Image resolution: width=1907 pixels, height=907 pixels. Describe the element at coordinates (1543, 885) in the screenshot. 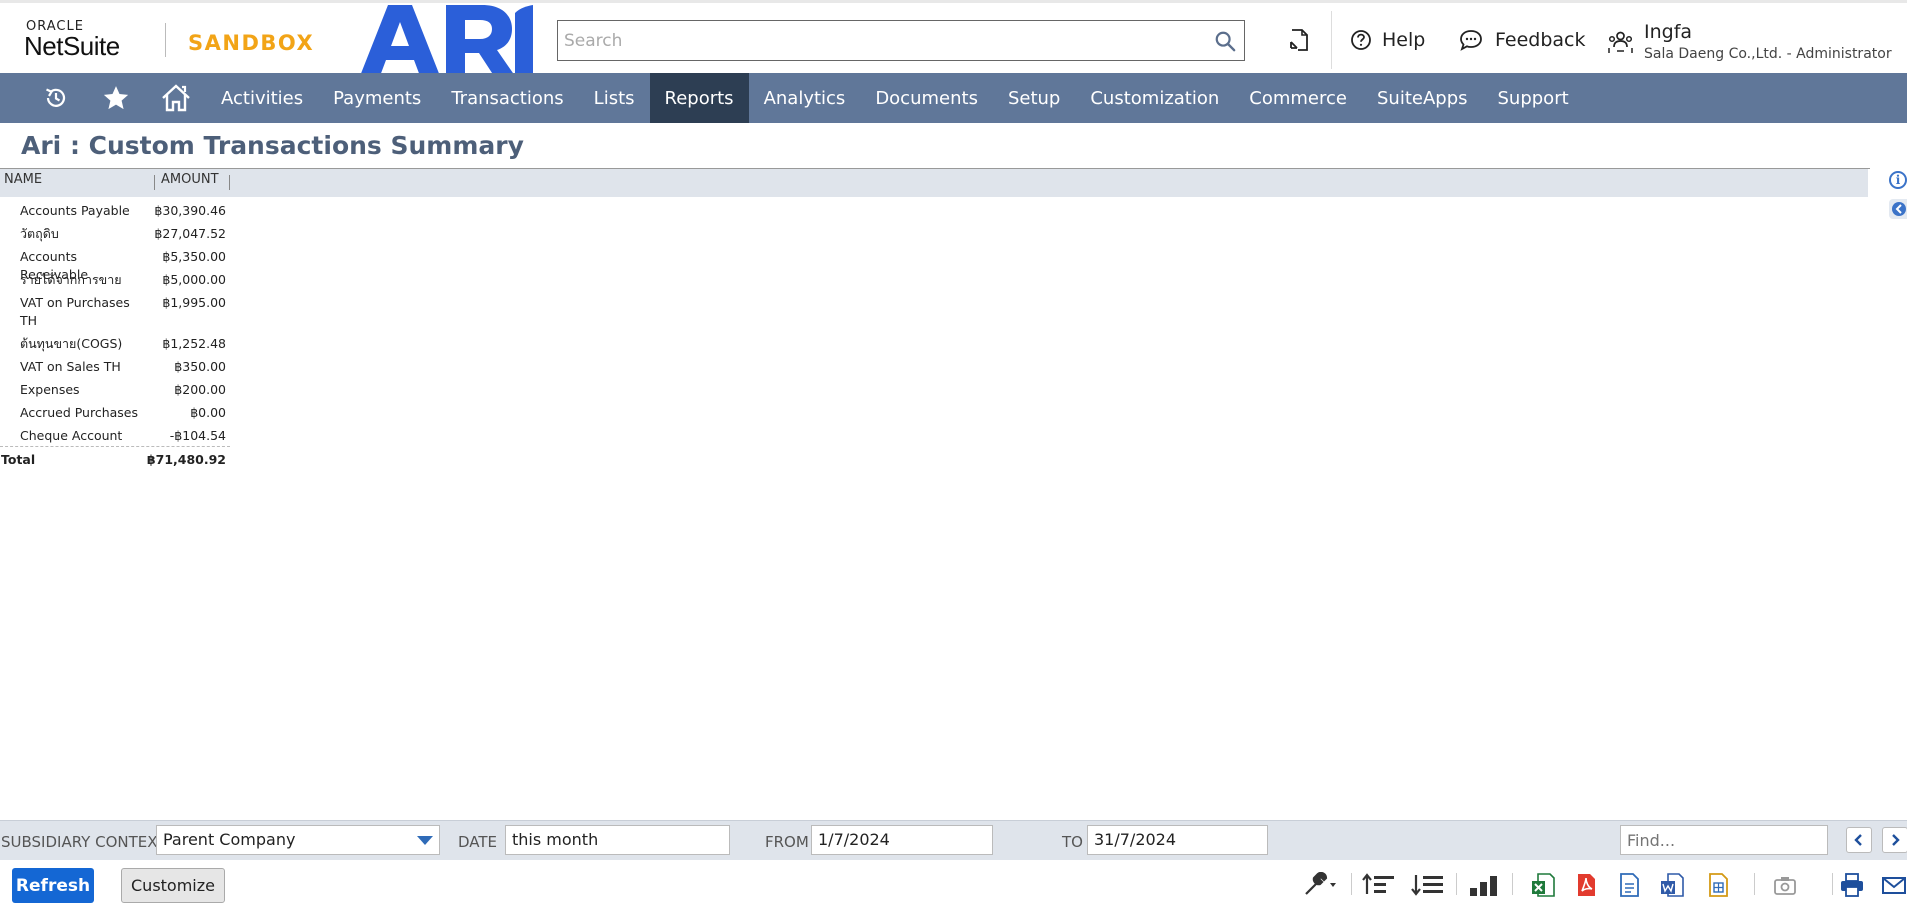

I see `excel-export-icon` at that location.